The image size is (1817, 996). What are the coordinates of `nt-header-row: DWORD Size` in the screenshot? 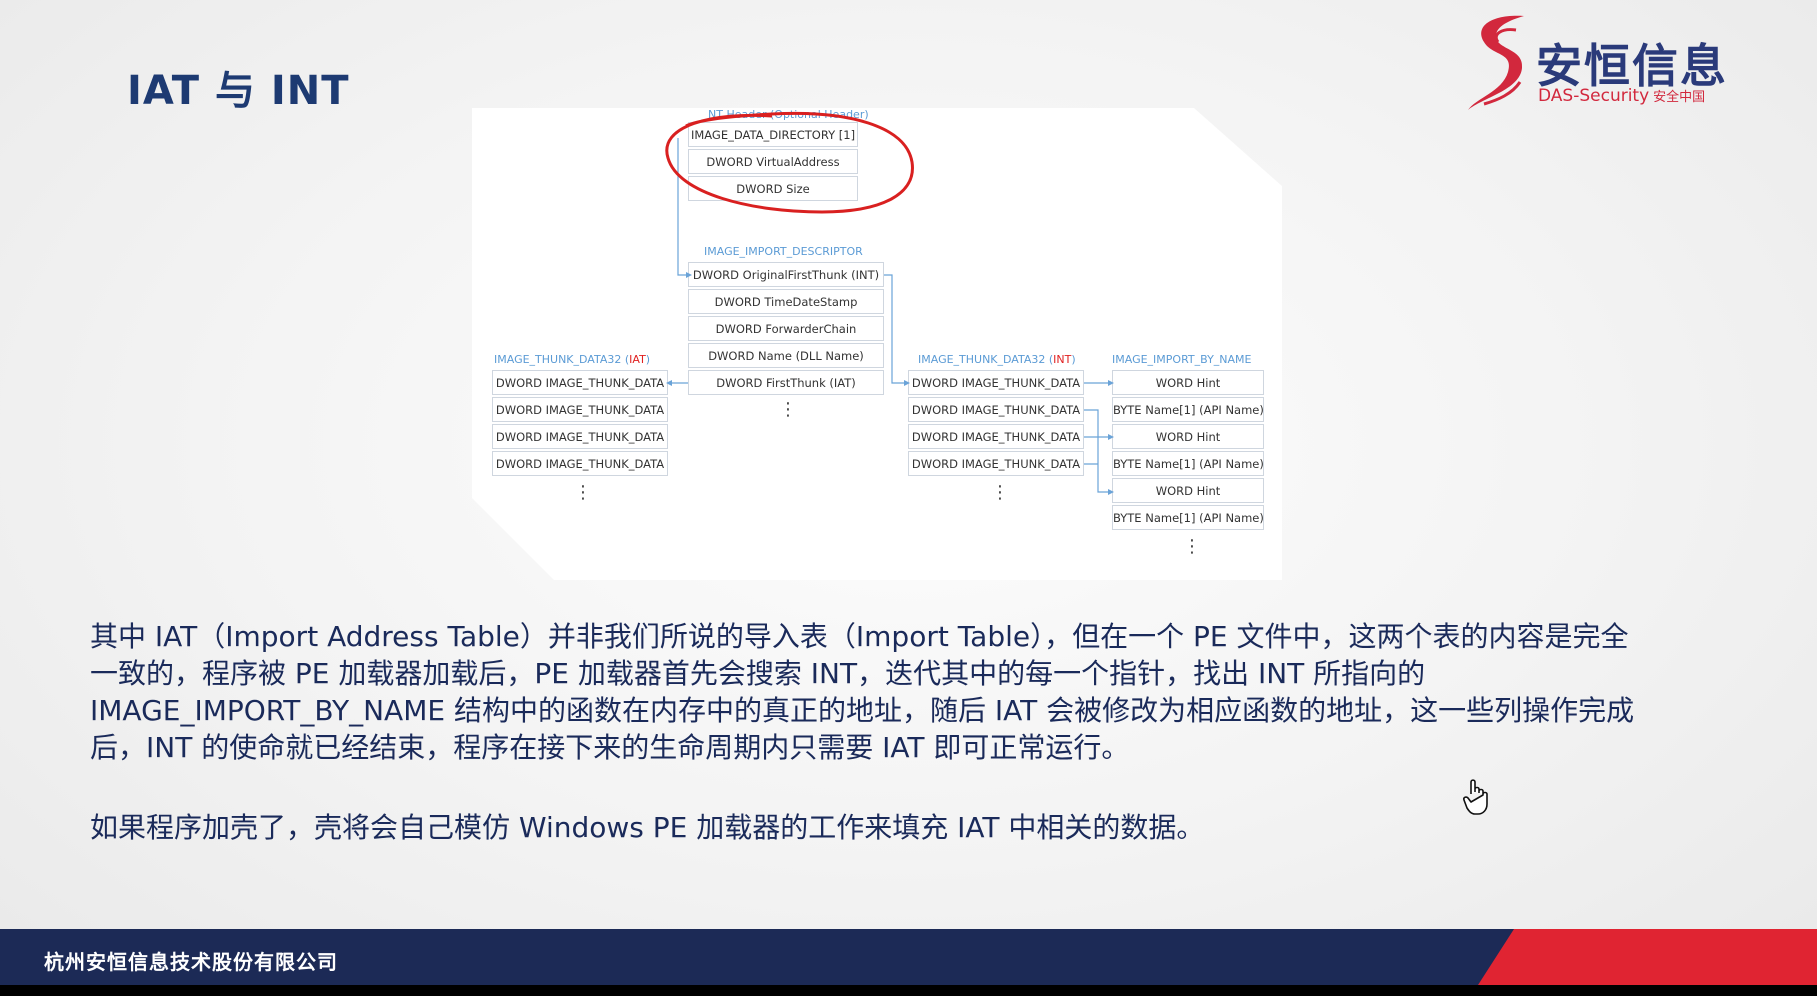 It's located at (773, 188).